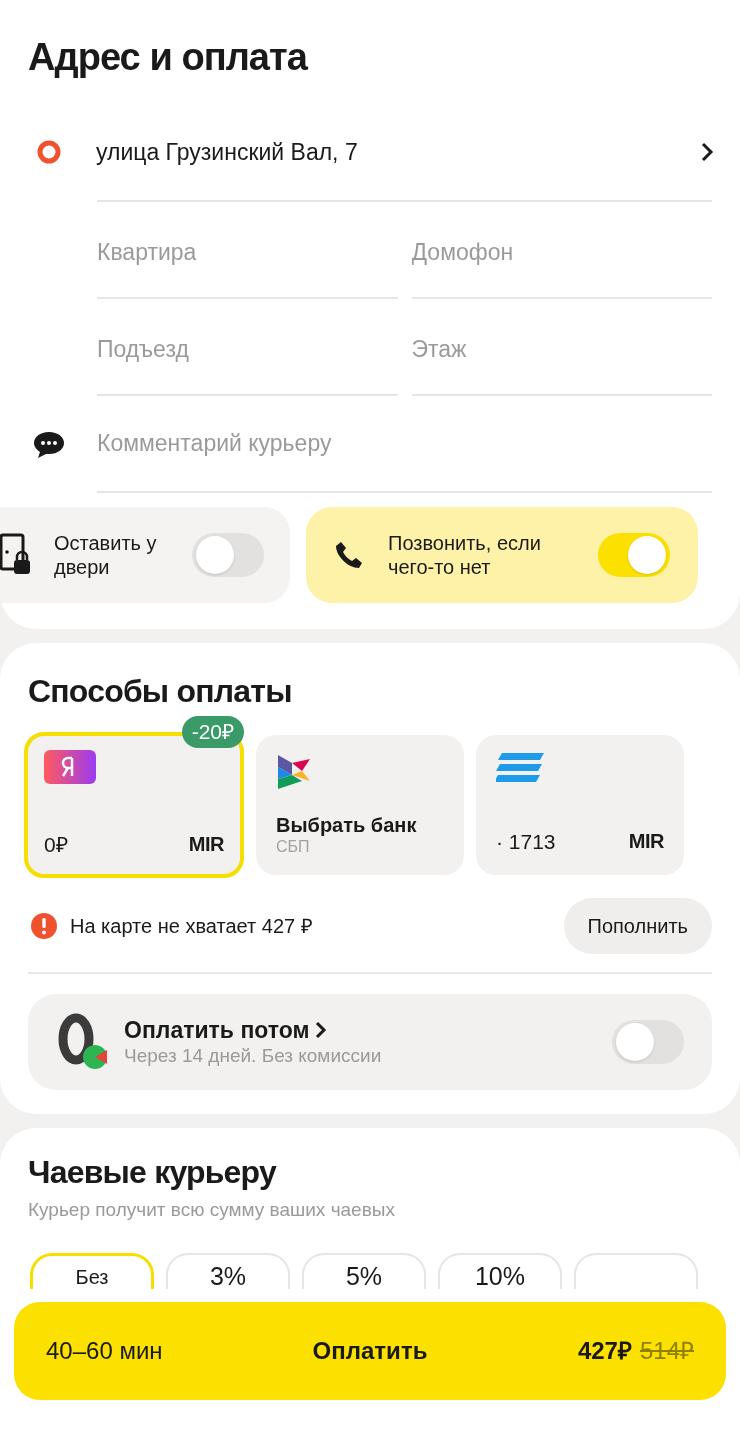  What do you see at coordinates (520, 768) in the screenshot?
I see `bank-logo-icon` at bounding box center [520, 768].